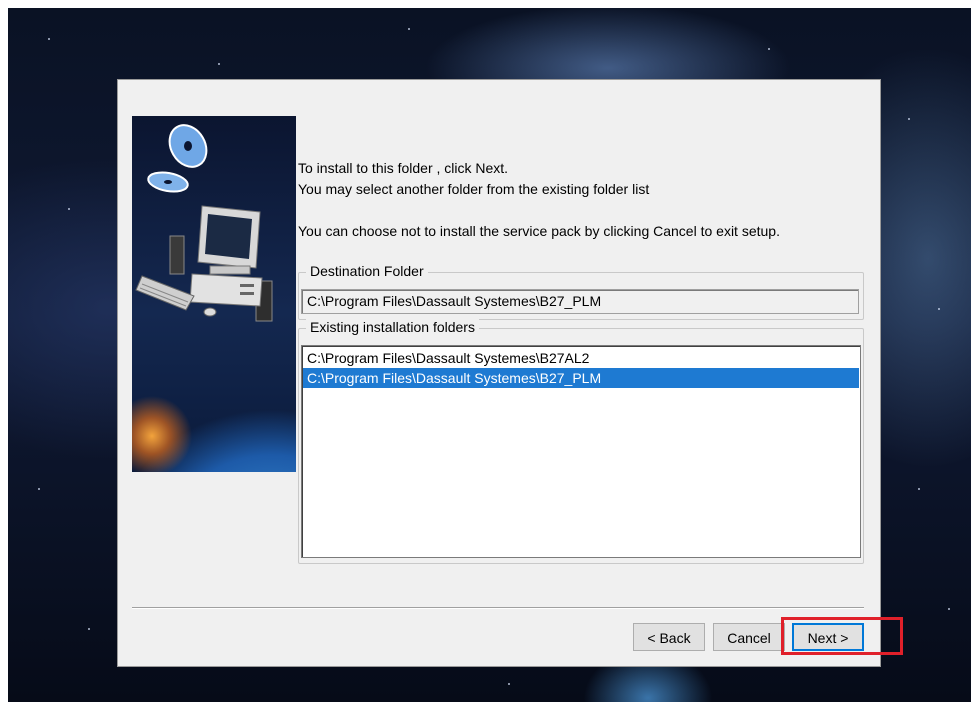 The image size is (971, 706). Describe the element at coordinates (498, 608) in the screenshot. I see `footer-separator` at that location.